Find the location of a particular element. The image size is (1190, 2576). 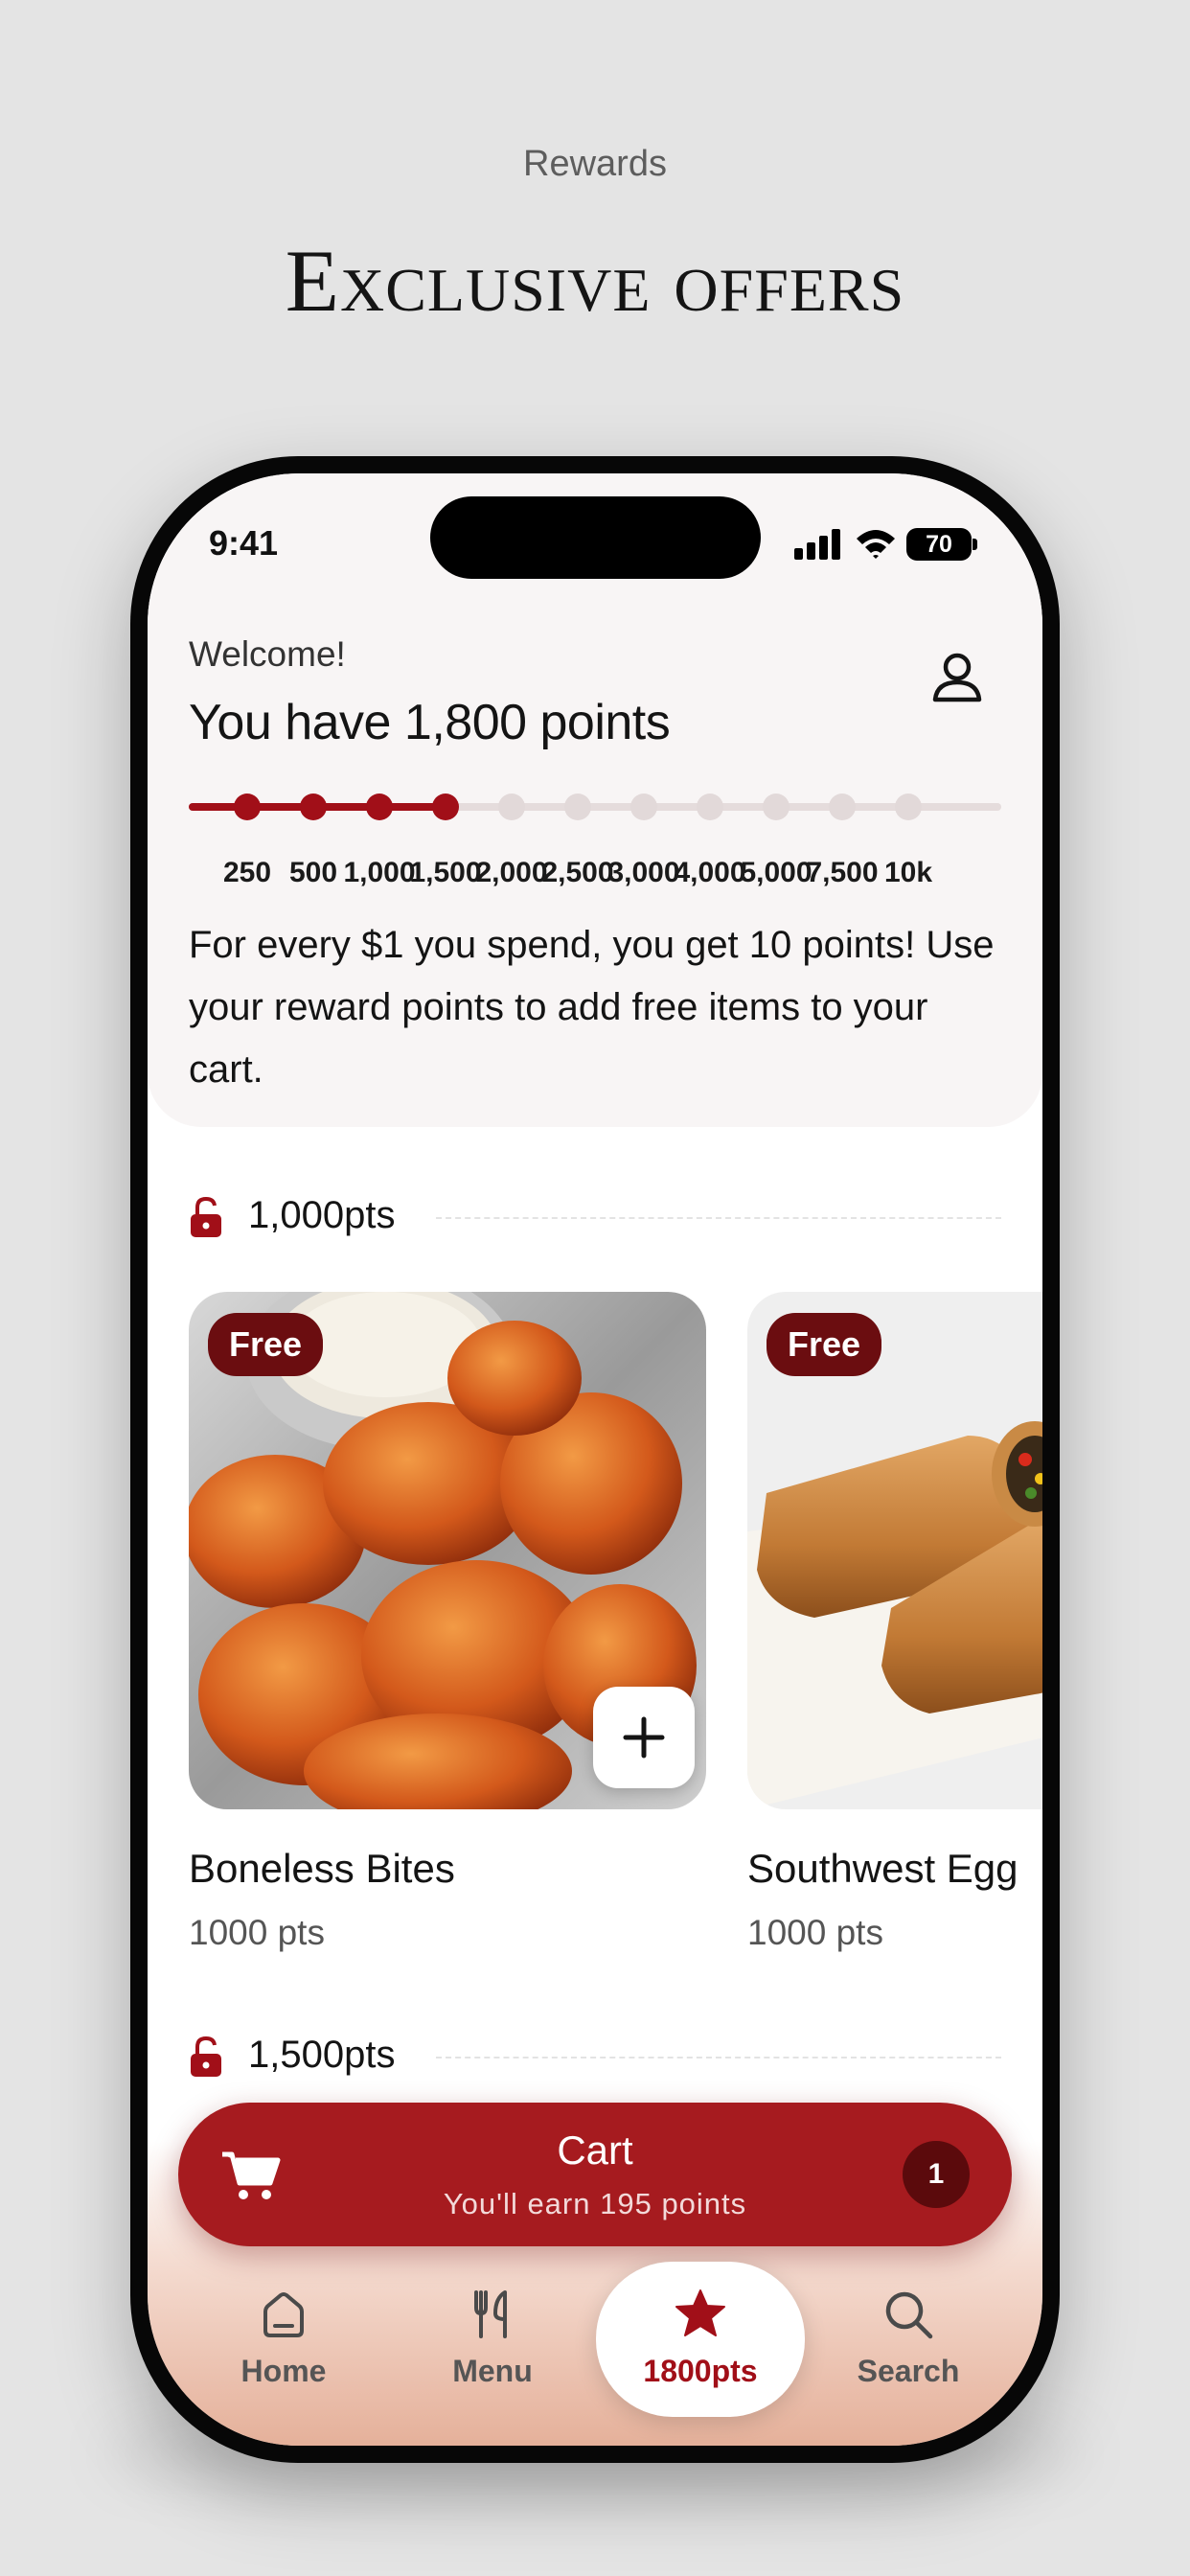

tab-menu: Menu is located at coordinates (493, 2338).